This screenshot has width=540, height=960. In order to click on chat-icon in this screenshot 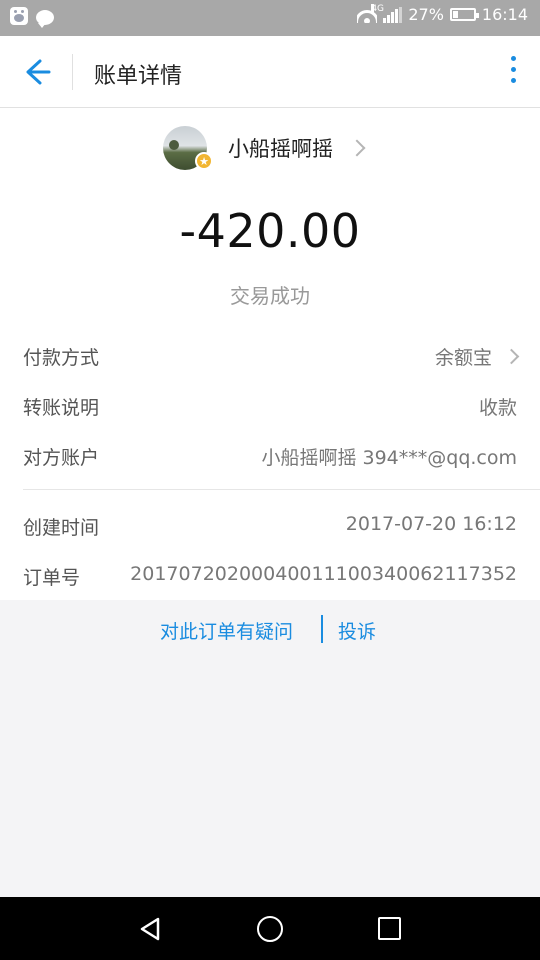, I will do `click(45, 18)`.